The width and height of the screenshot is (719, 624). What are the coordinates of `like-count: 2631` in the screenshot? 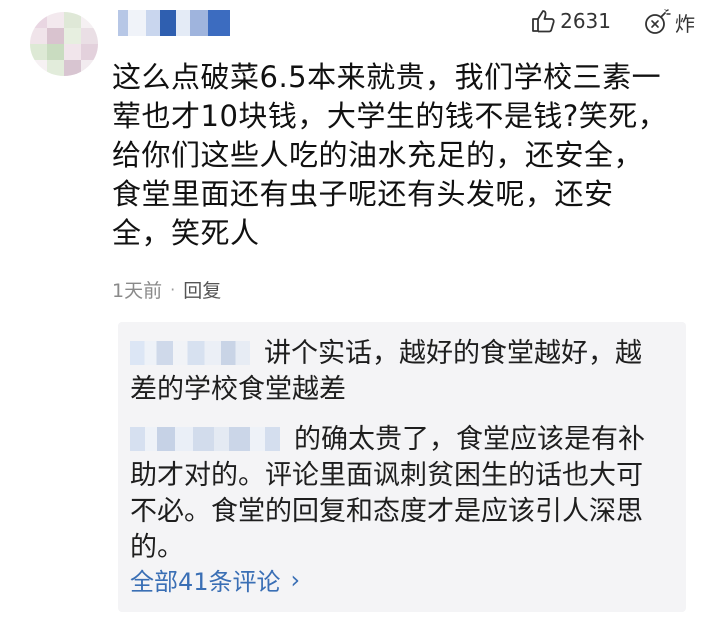 It's located at (585, 21).